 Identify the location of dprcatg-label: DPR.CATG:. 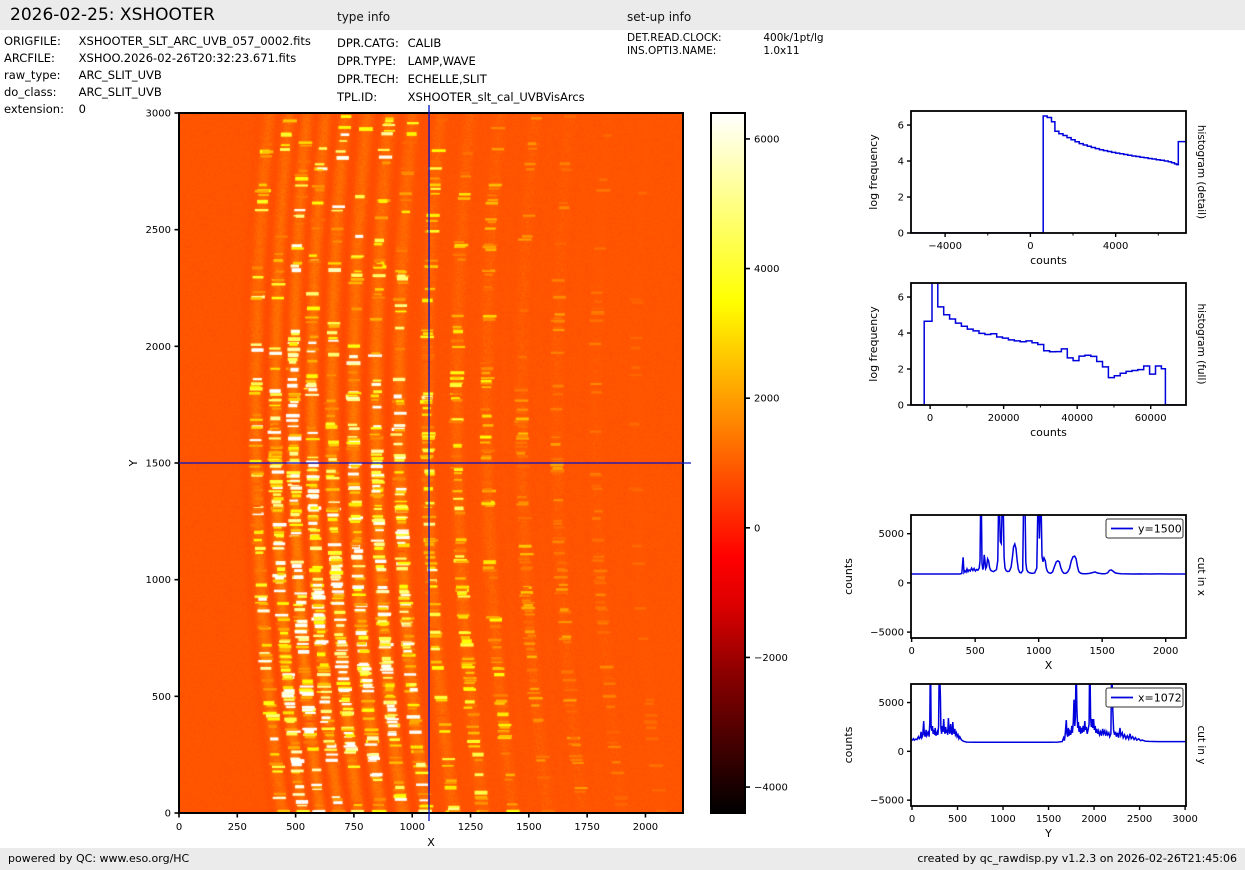
(368, 43).